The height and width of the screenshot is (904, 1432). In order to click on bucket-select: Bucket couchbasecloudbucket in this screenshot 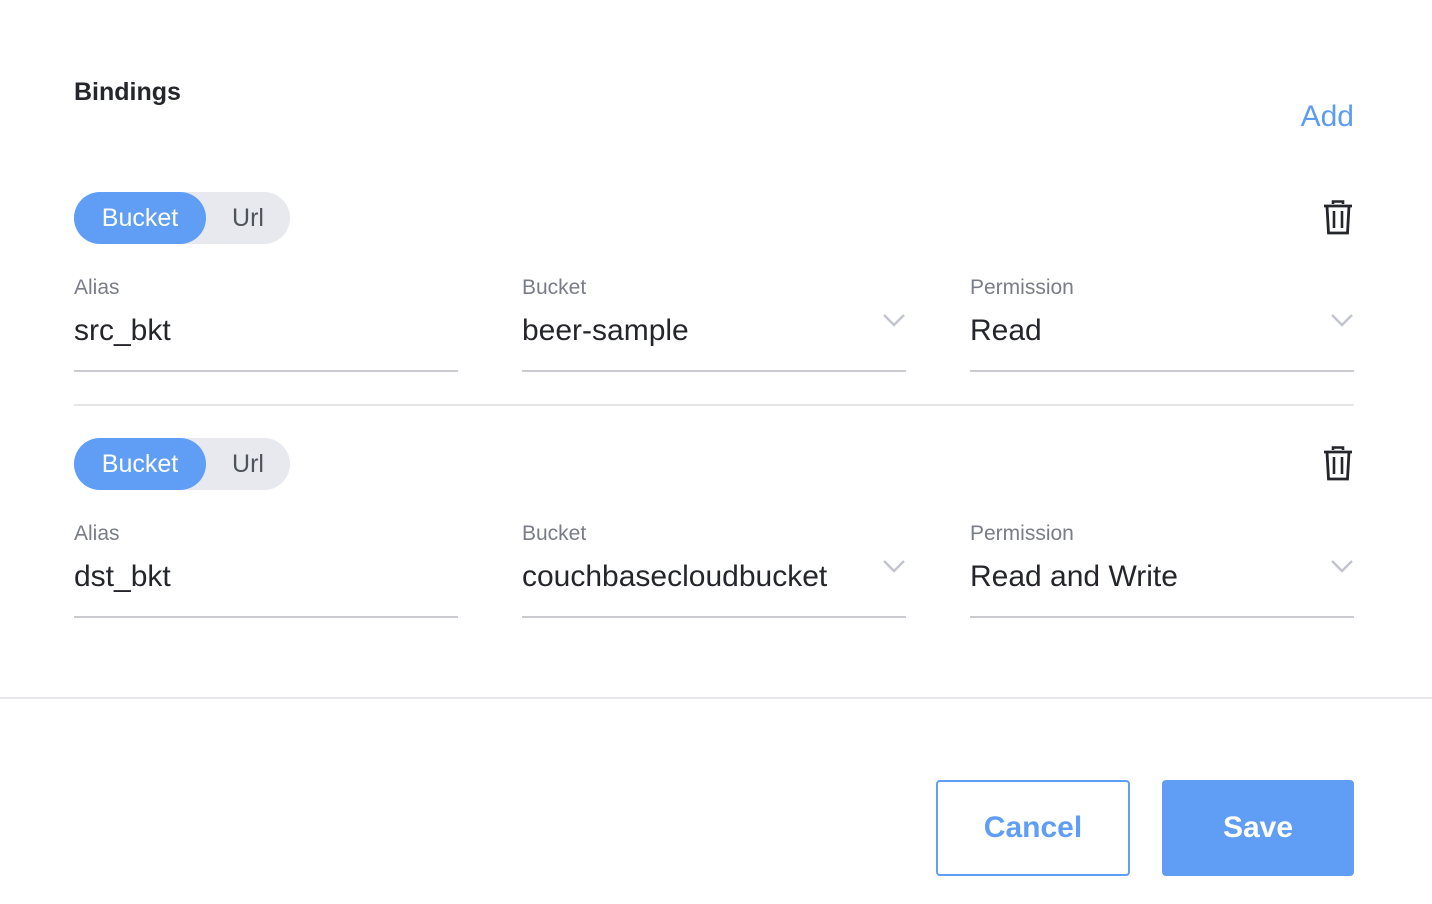, I will do `click(714, 570)`.